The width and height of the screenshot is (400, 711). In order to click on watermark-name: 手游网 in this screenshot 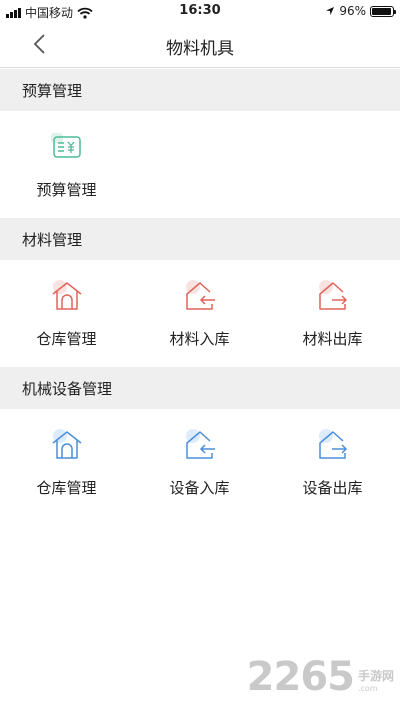, I will do `click(375, 676)`.